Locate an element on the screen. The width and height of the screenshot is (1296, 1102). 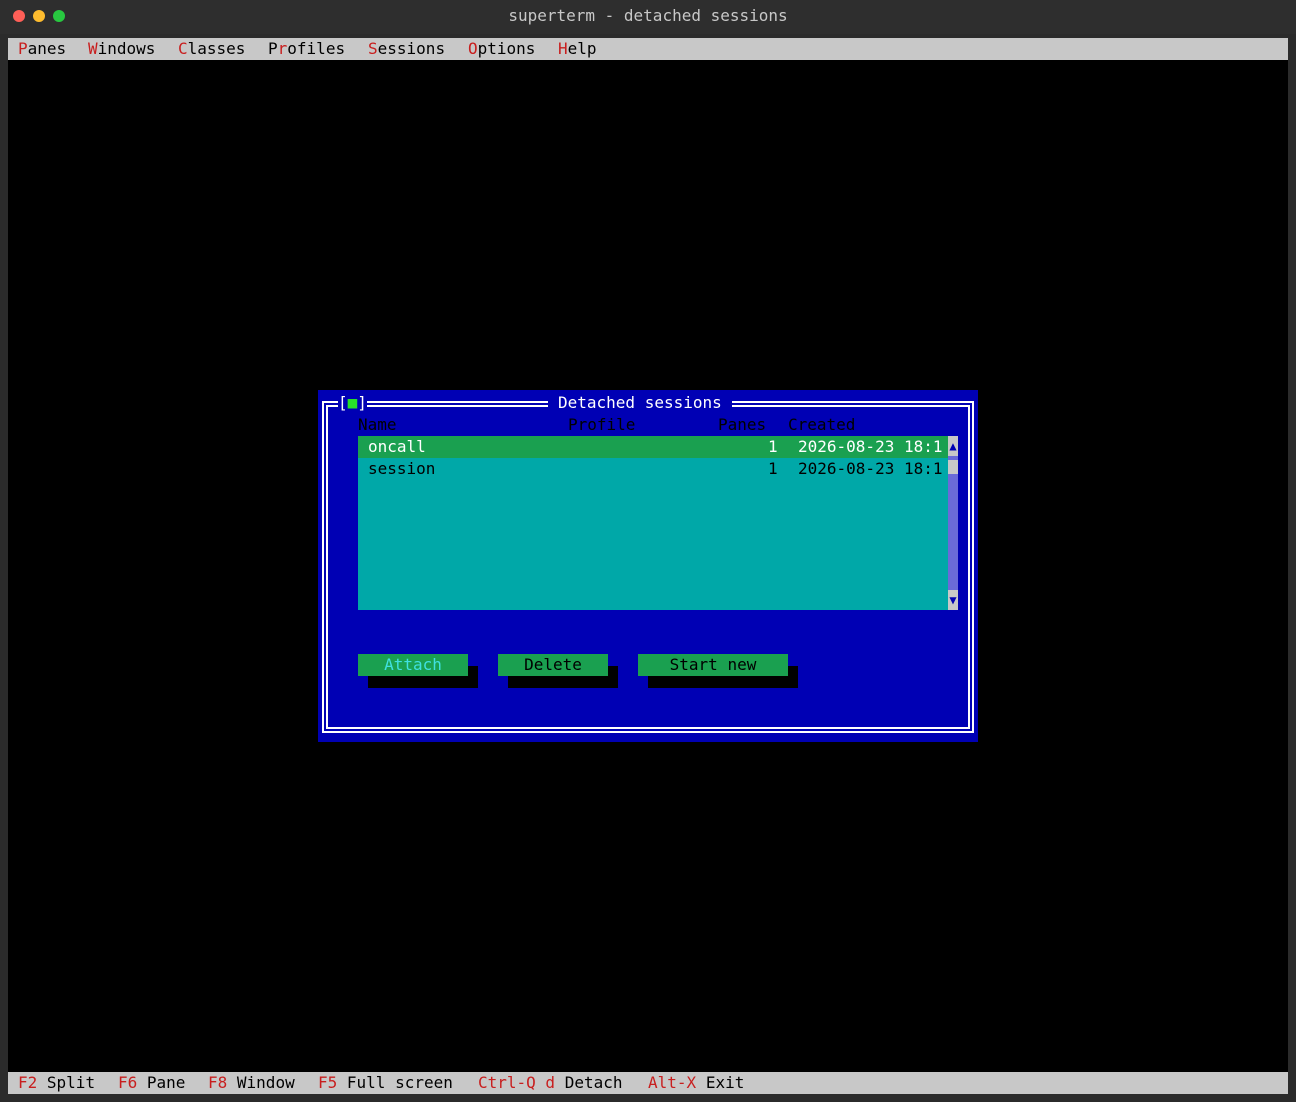
status-split: F2 Split is located at coordinates (56, 1083).